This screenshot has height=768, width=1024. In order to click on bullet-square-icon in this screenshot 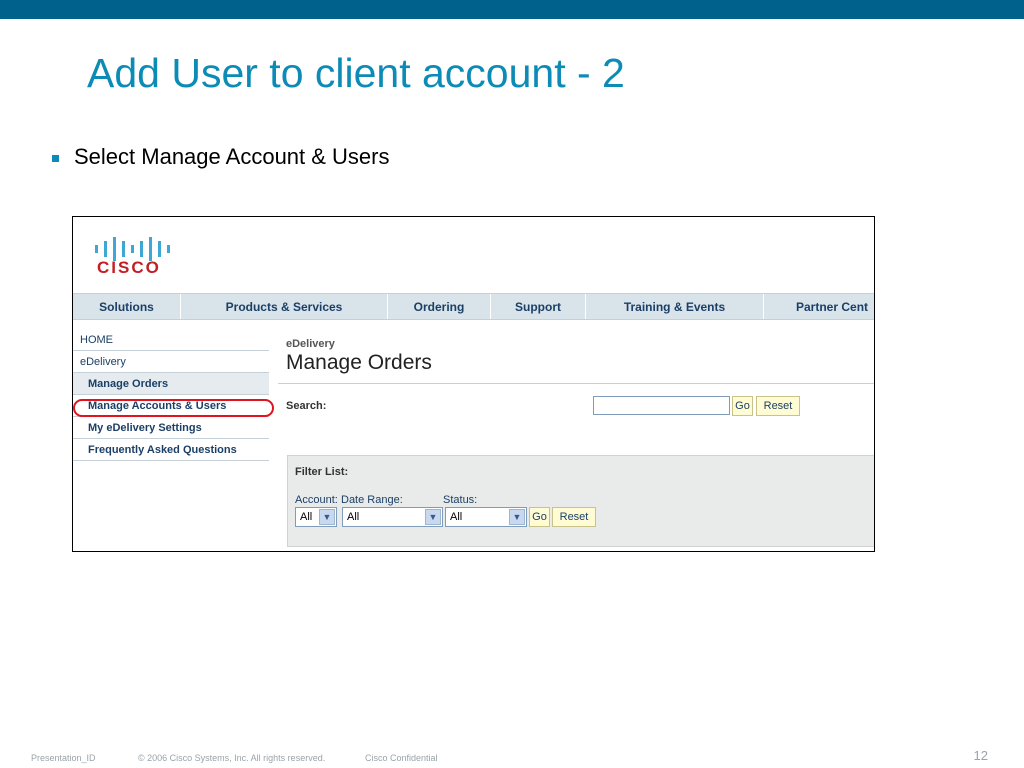, I will do `click(55, 158)`.